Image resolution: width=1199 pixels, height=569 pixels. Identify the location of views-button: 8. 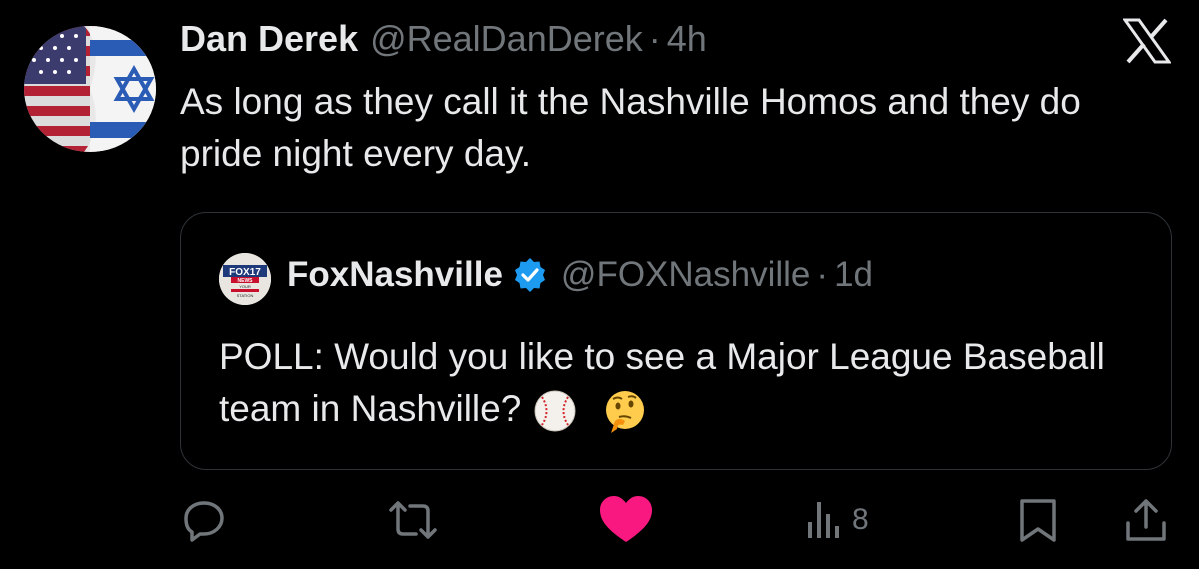
(837, 520).